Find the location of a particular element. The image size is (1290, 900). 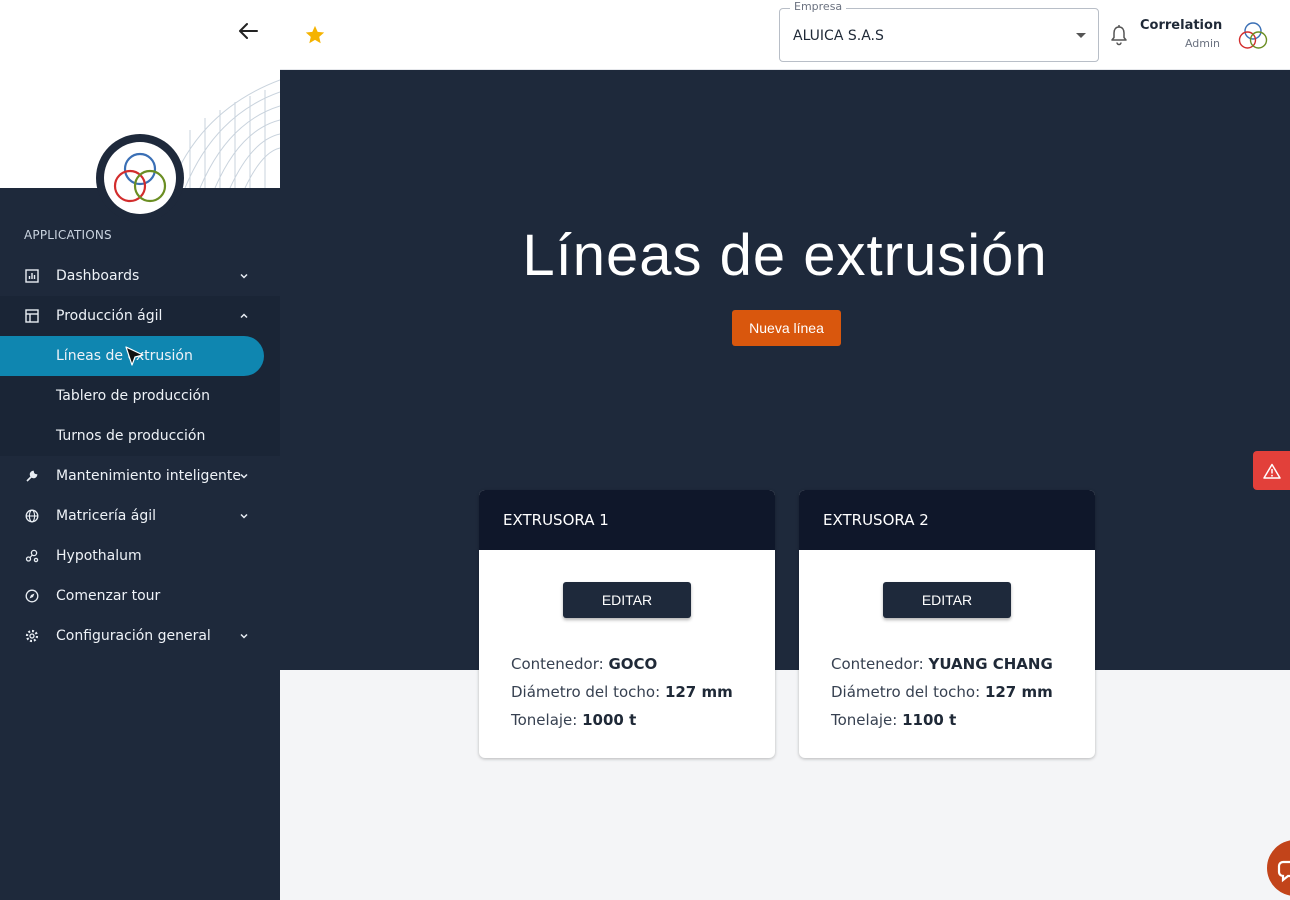

tonnage-value: 1100 t is located at coordinates (929, 720).